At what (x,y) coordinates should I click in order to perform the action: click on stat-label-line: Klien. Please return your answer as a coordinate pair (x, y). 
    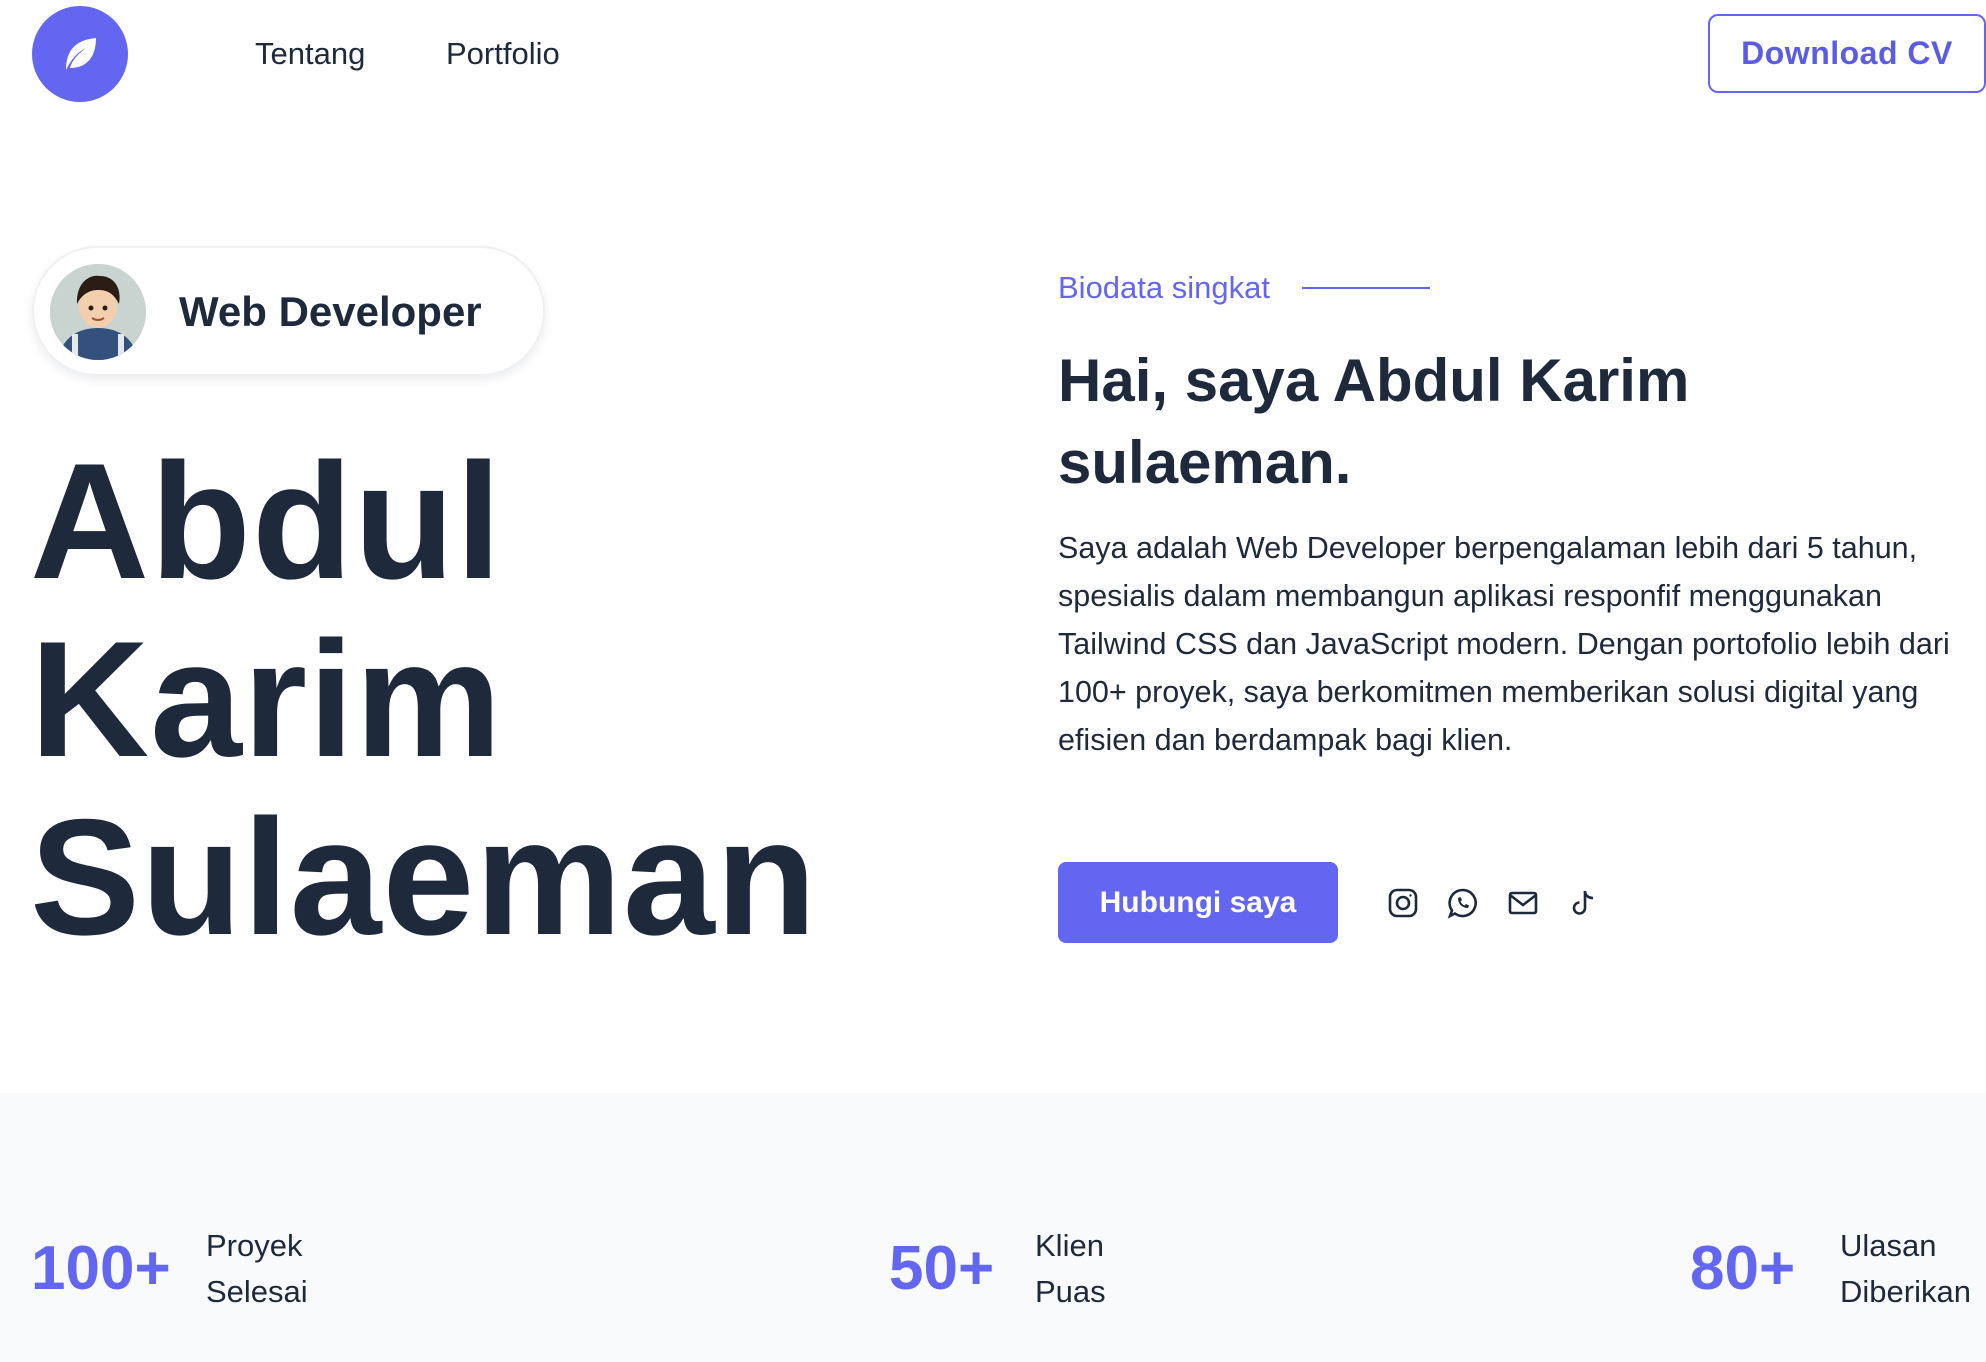
    Looking at the image, I should click on (1069, 1245).